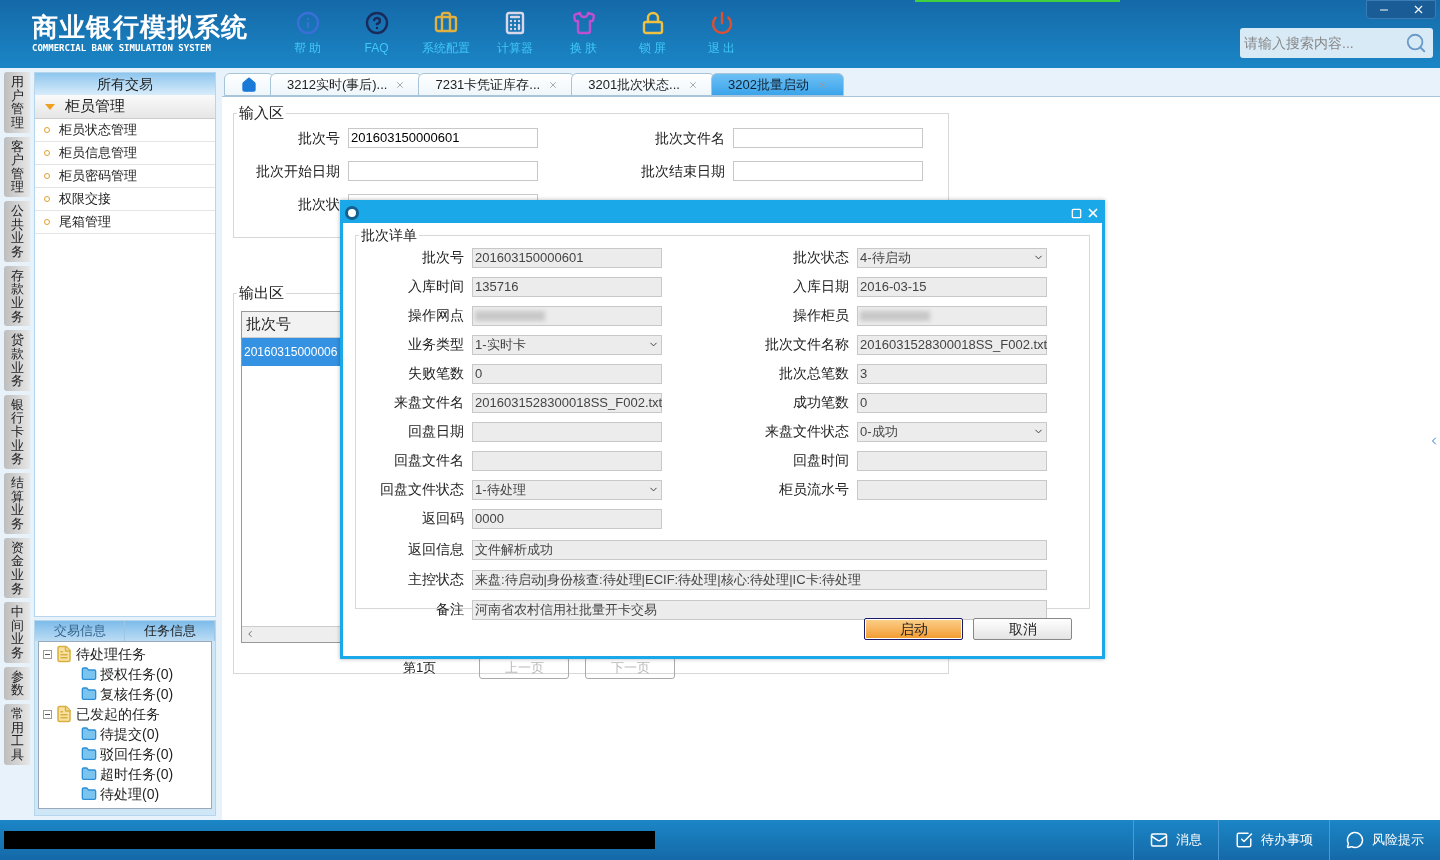 Image resolution: width=1440 pixels, height=860 pixels. What do you see at coordinates (429, 460) in the screenshot?
I see `field-label: 回盘文件名` at bounding box center [429, 460].